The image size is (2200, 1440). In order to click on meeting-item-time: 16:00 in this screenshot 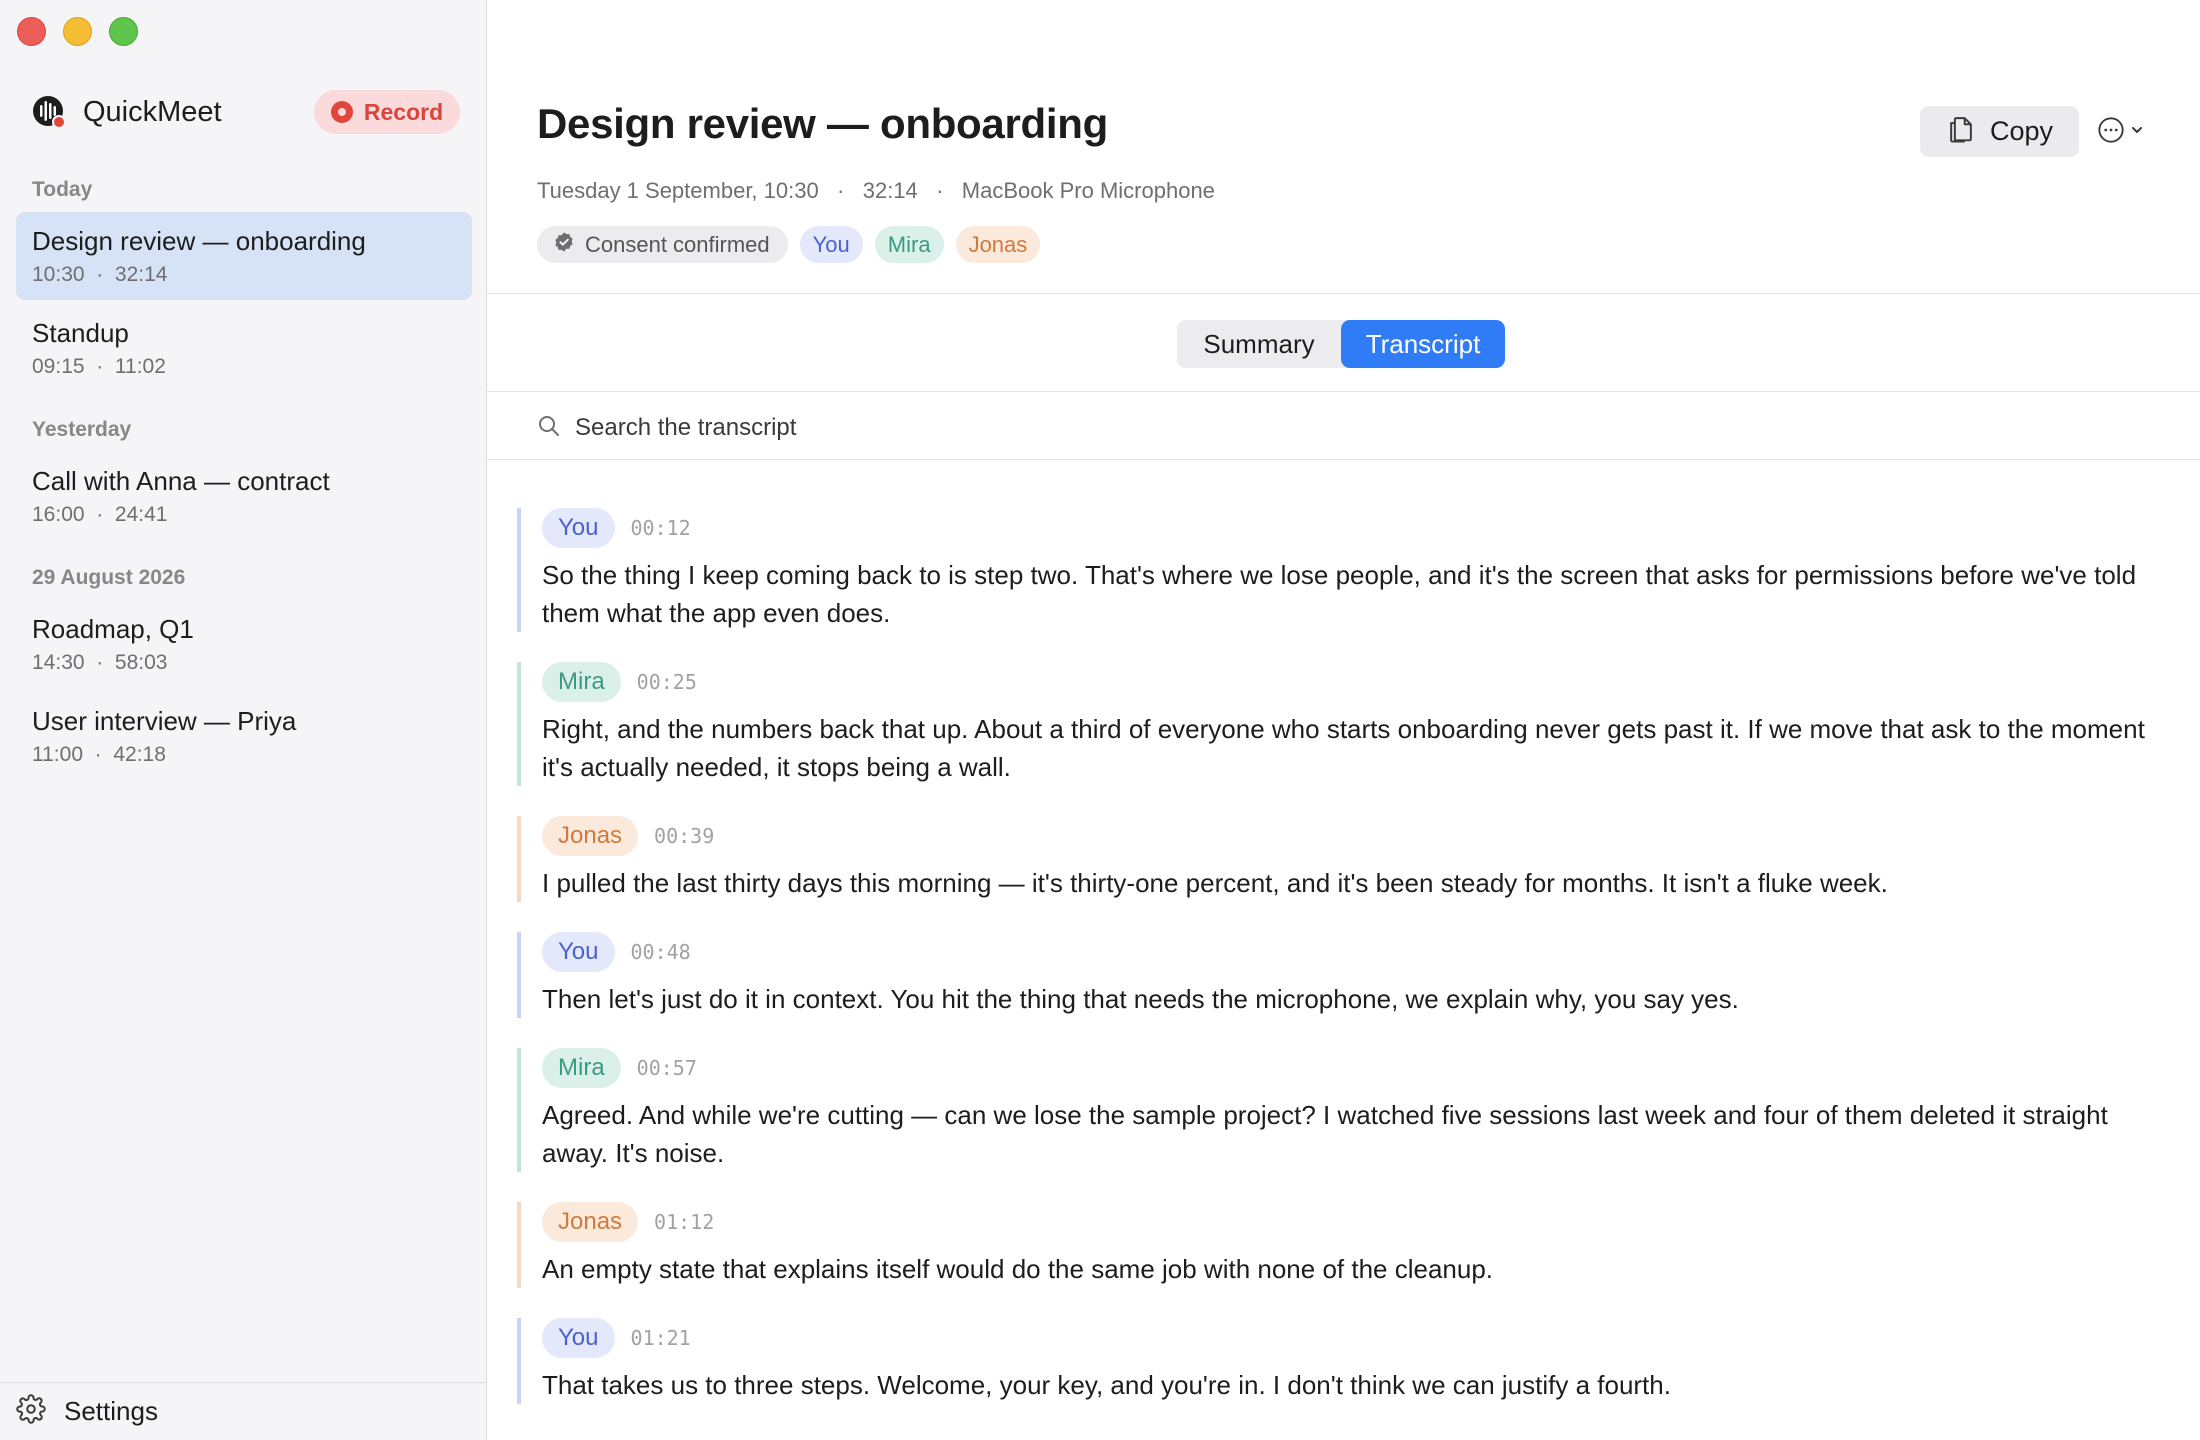, I will do `click(58, 514)`.